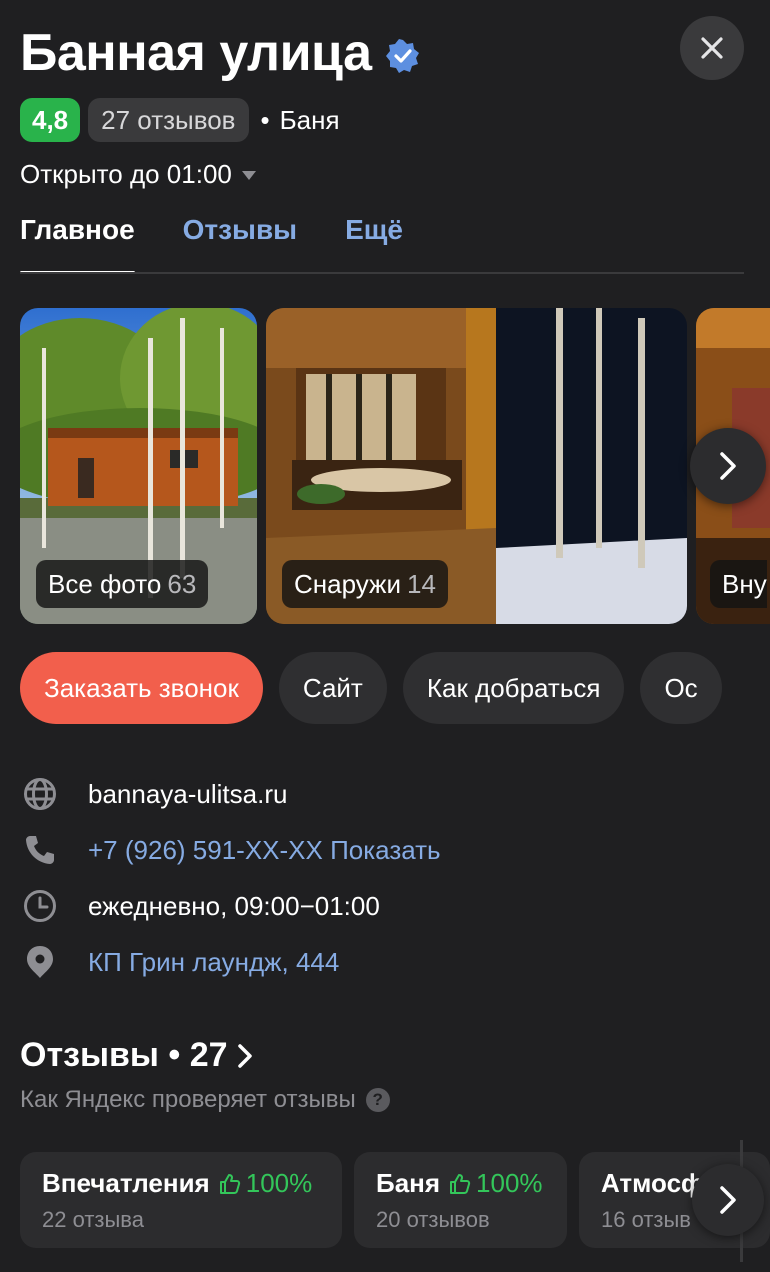 The image size is (770, 1272). What do you see at coordinates (264, 850) in the screenshot?
I see `phone-text: +7 (926) 591-XX-XX Показать` at bounding box center [264, 850].